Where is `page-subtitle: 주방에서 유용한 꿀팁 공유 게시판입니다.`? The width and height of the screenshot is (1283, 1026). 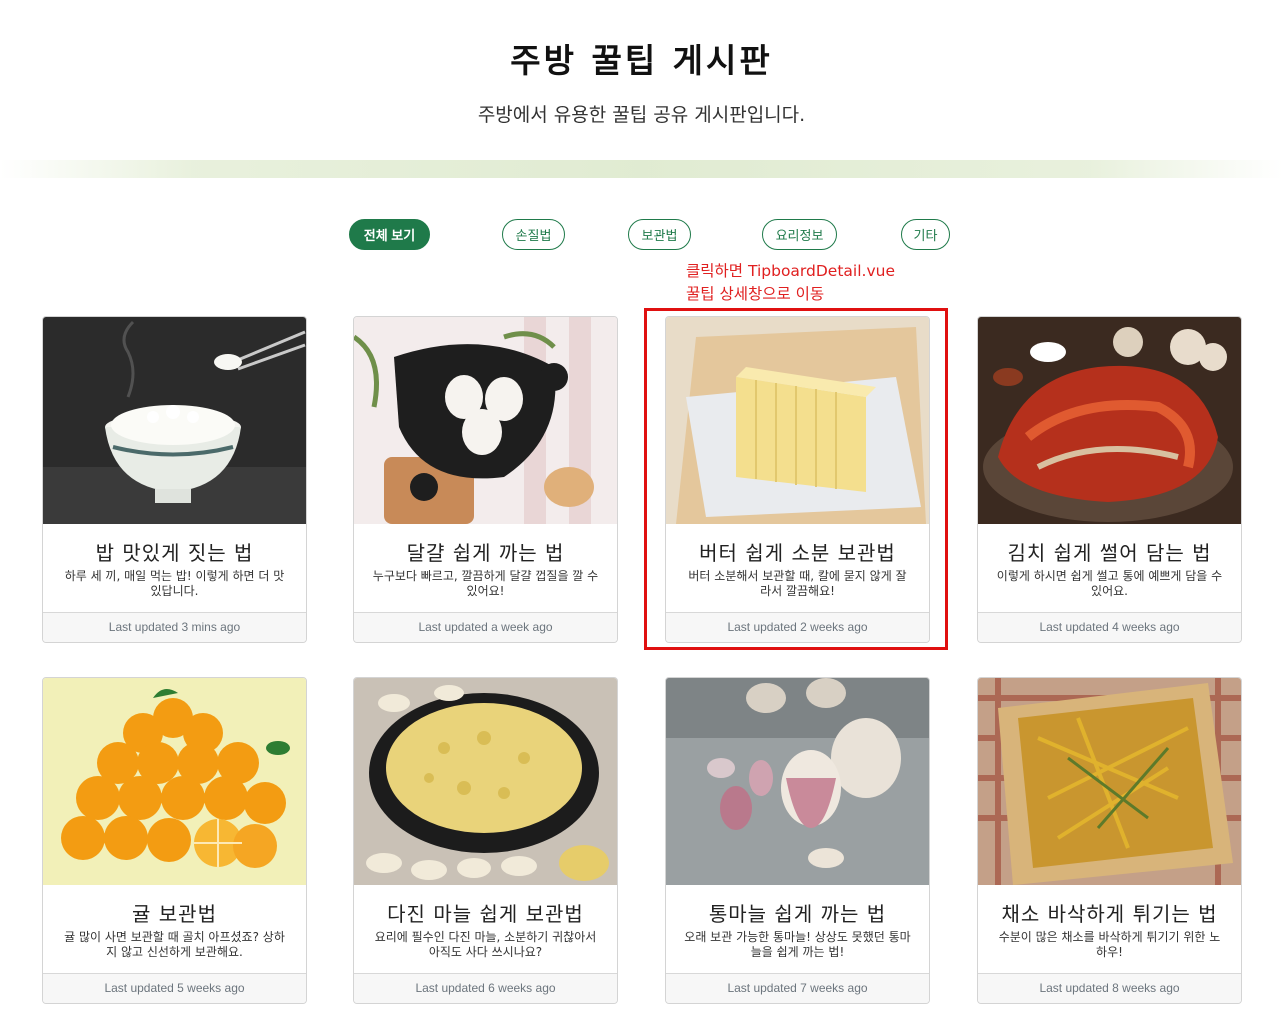 page-subtitle: 주방에서 유용한 꿀팁 공유 게시판입니다. is located at coordinates (641, 115).